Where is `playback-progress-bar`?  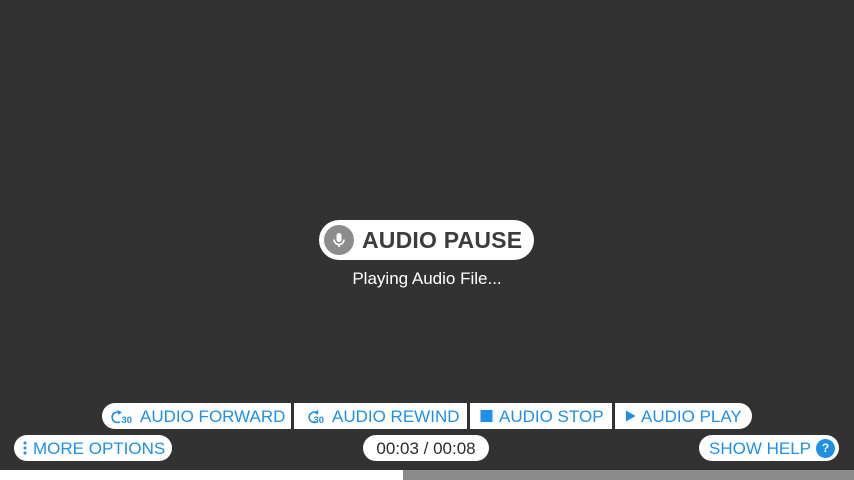
playback-progress-bar is located at coordinates (427, 475).